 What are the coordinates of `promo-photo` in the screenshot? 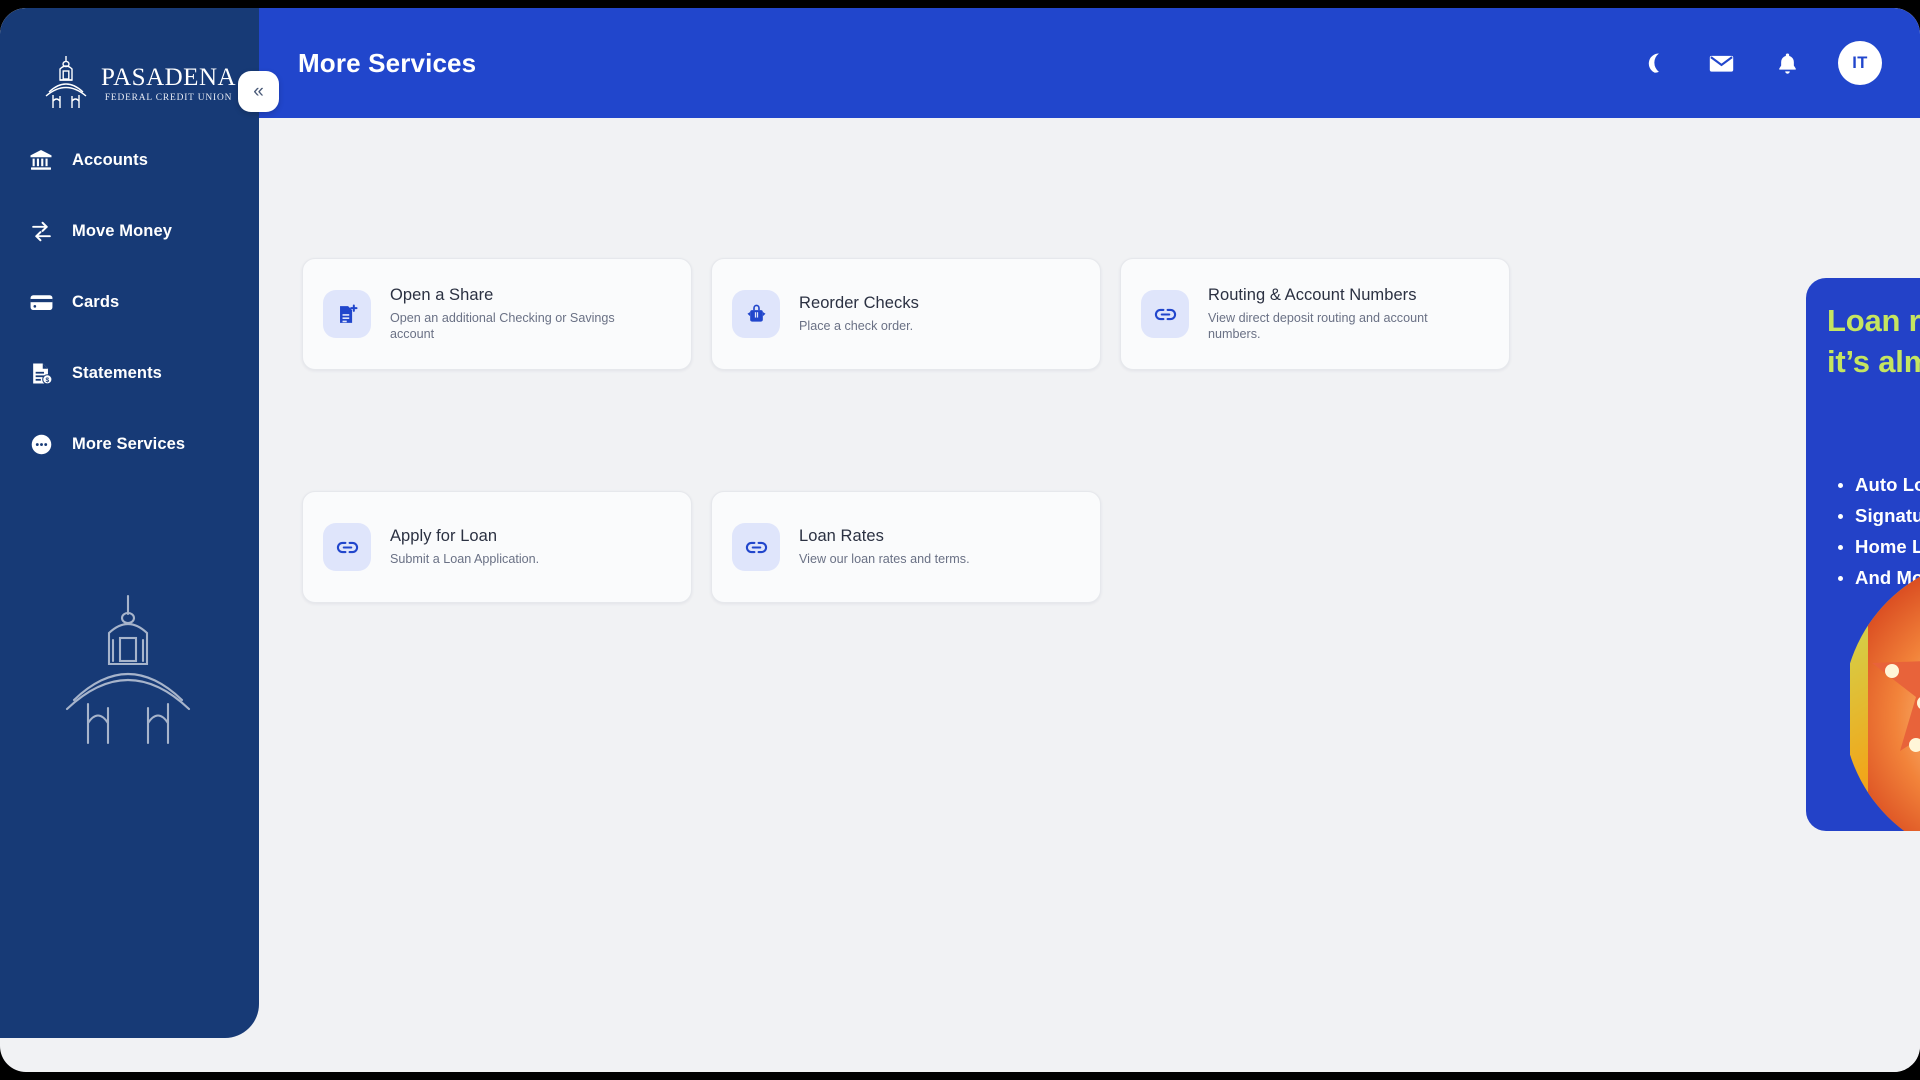 It's located at (1885, 690).